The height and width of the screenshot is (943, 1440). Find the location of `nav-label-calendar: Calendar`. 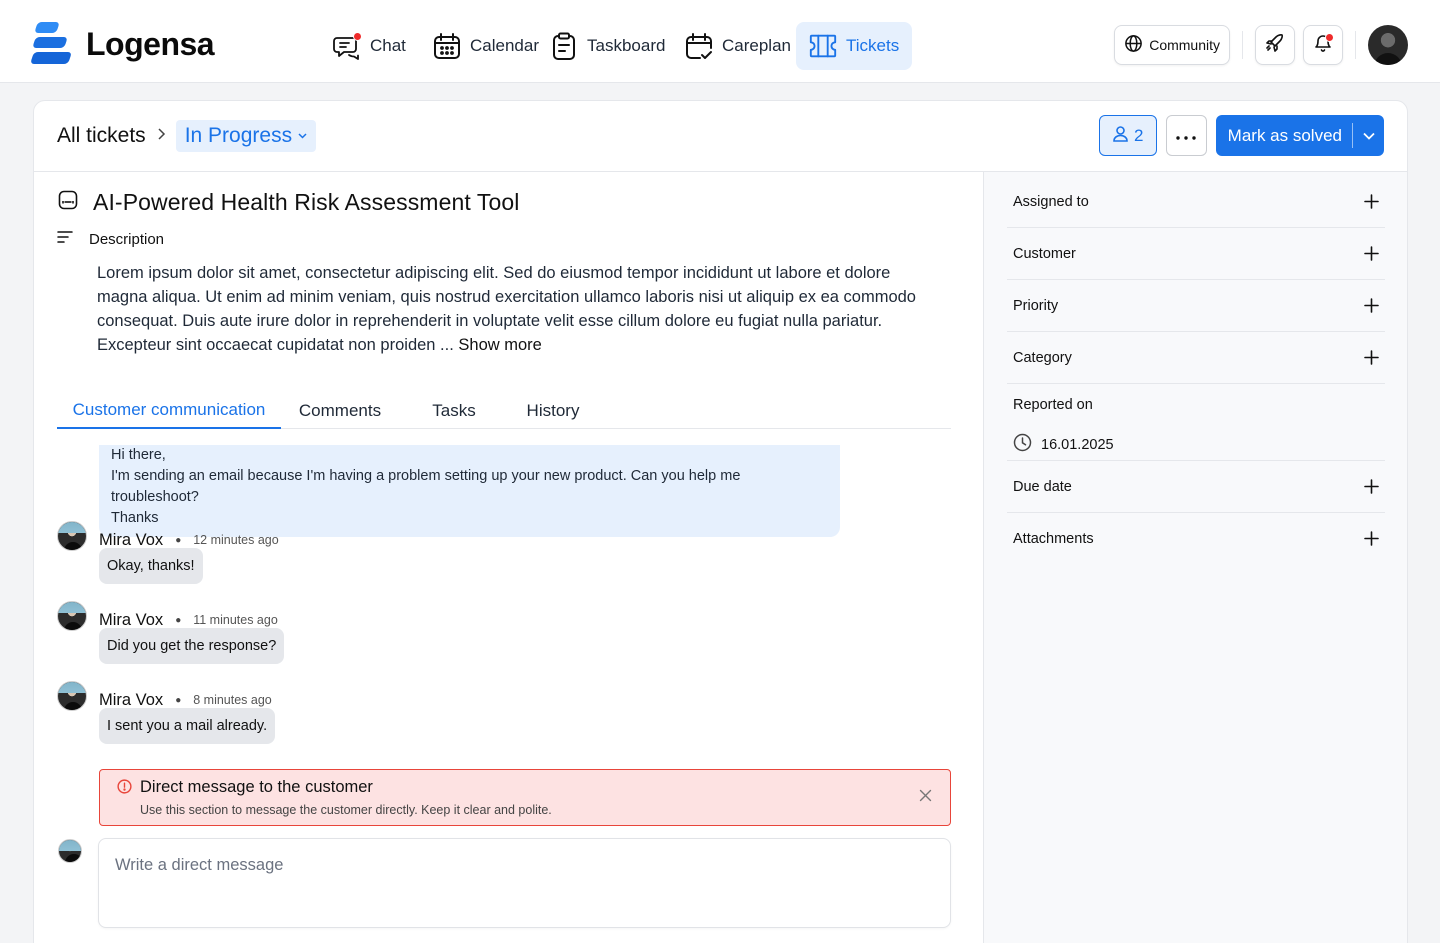

nav-label-calendar: Calendar is located at coordinates (504, 45).